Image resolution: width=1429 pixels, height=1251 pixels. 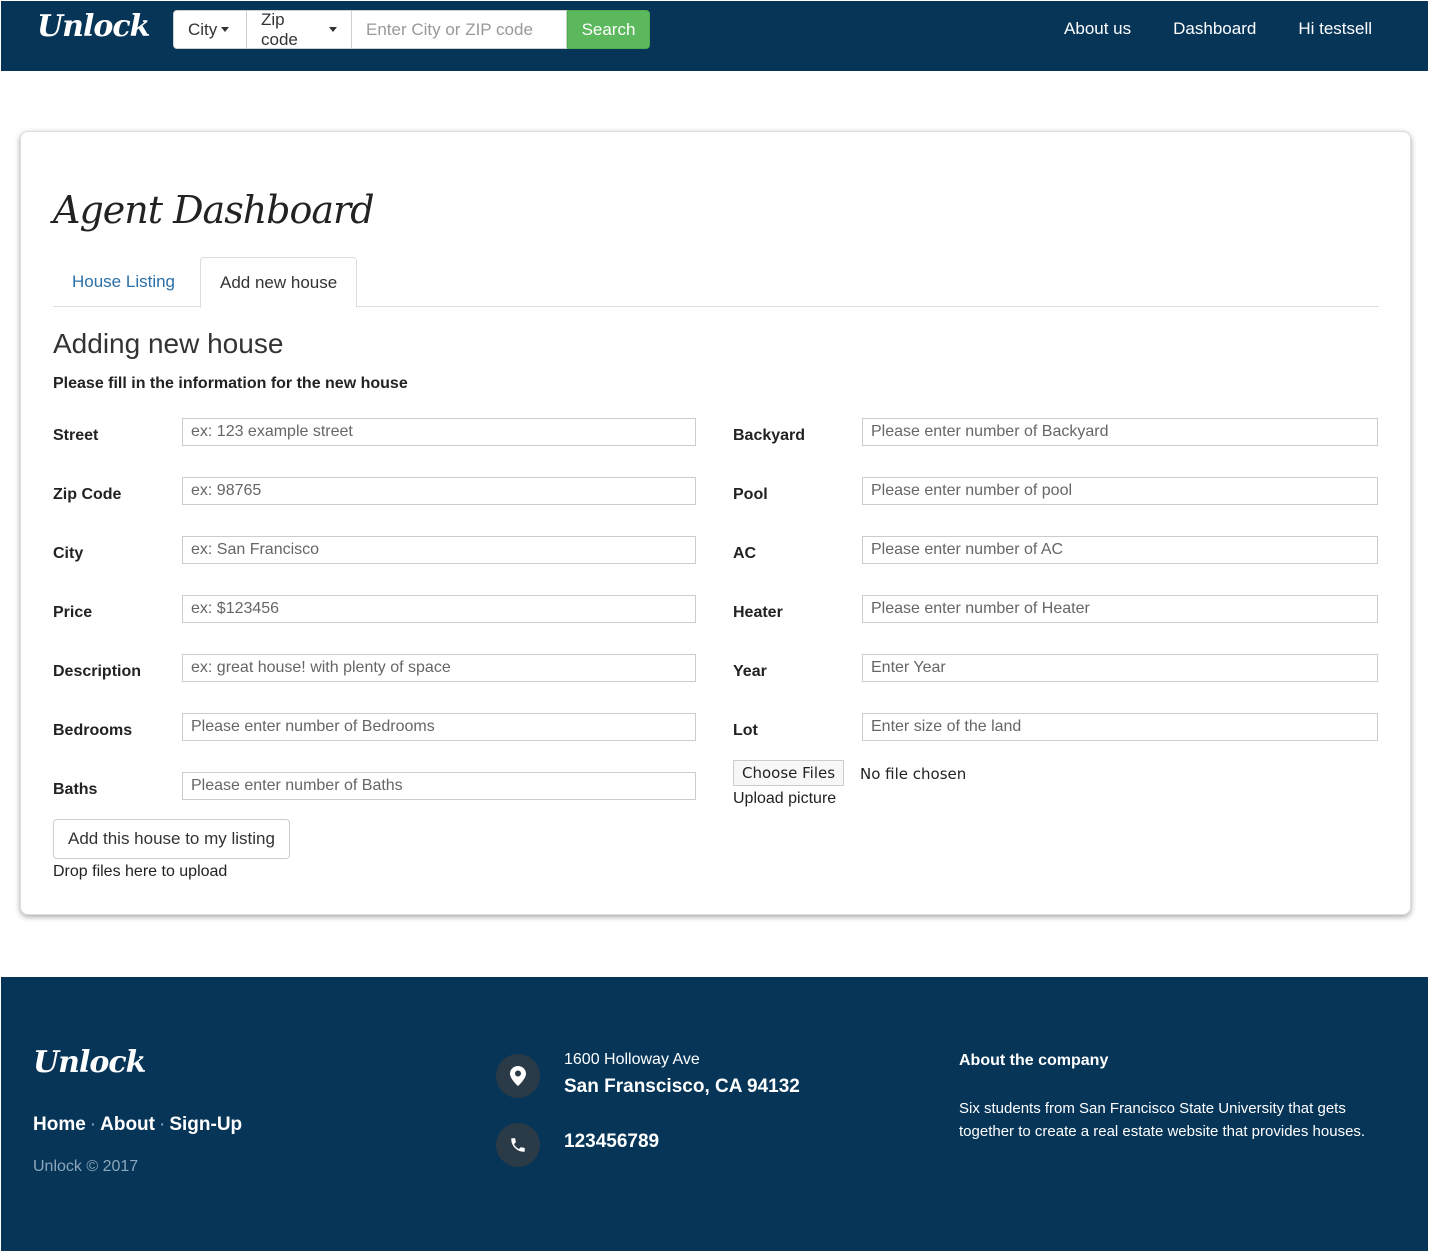 I want to click on search-button: Search, so click(x=608, y=29).